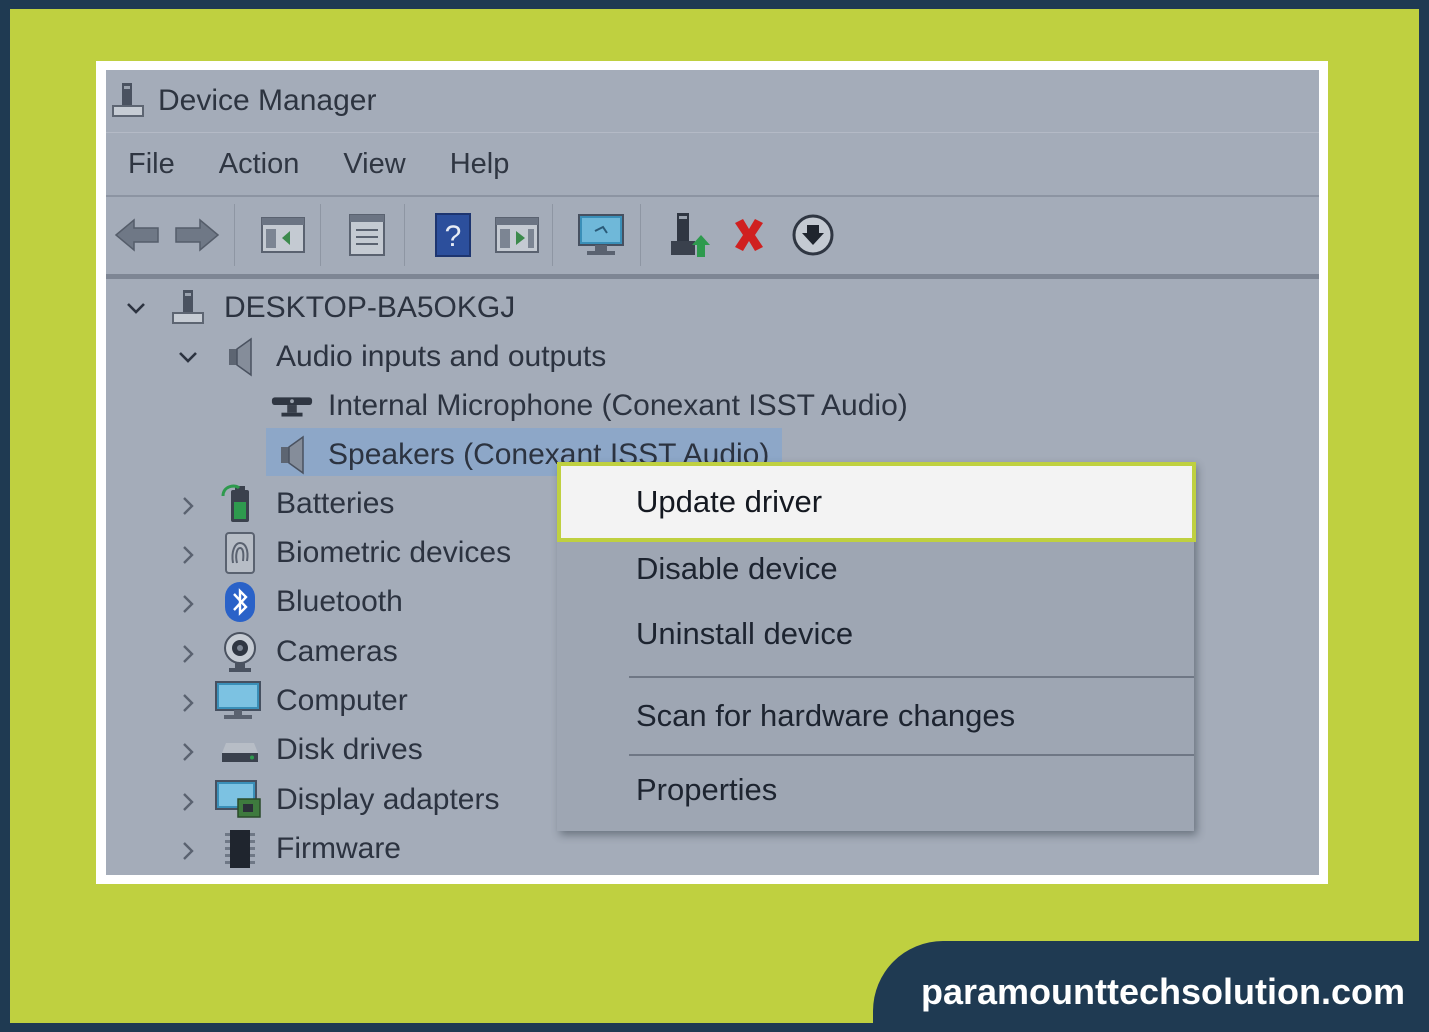  What do you see at coordinates (388, 799) in the screenshot?
I see `tree-item-label: Display adapters` at bounding box center [388, 799].